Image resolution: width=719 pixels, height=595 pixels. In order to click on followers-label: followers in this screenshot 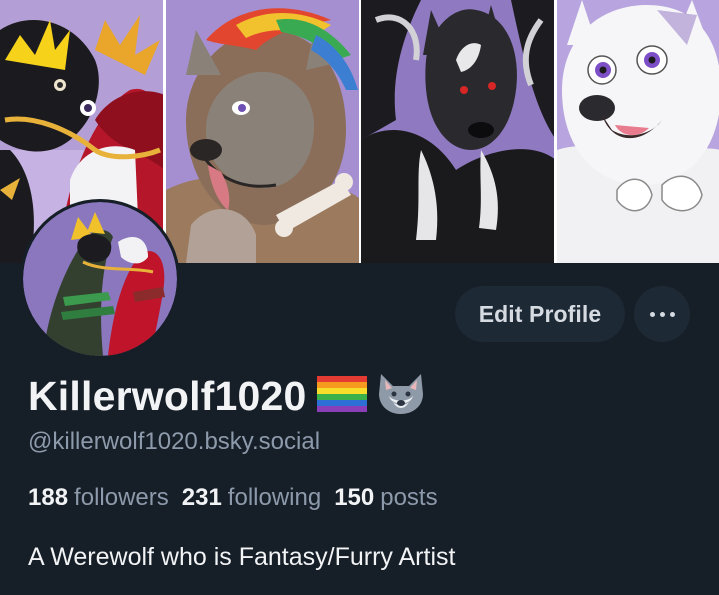, I will do `click(121, 497)`.